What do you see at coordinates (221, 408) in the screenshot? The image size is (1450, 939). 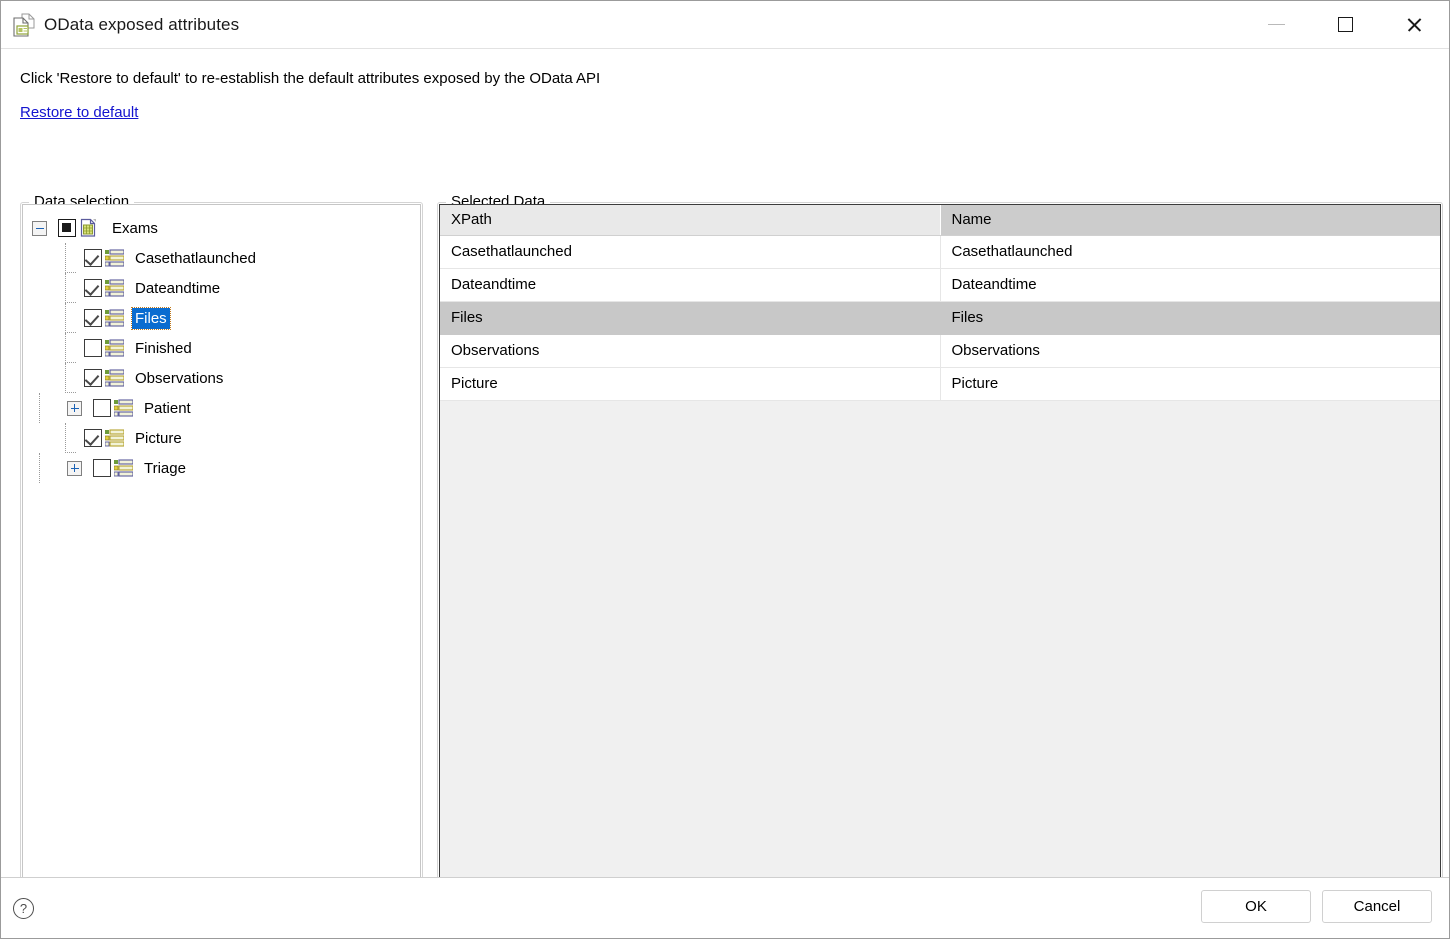 I see `tree-row: Patient` at bounding box center [221, 408].